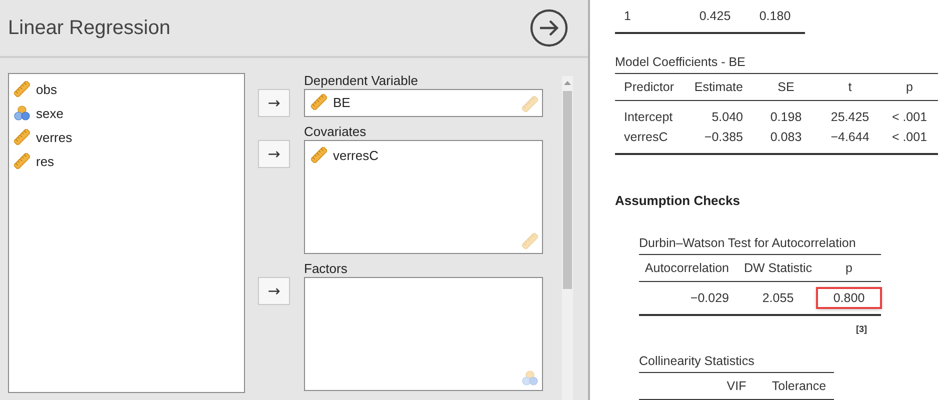  What do you see at coordinates (718, 87) in the screenshot?
I see `column-header: Estimate` at bounding box center [718, 87].